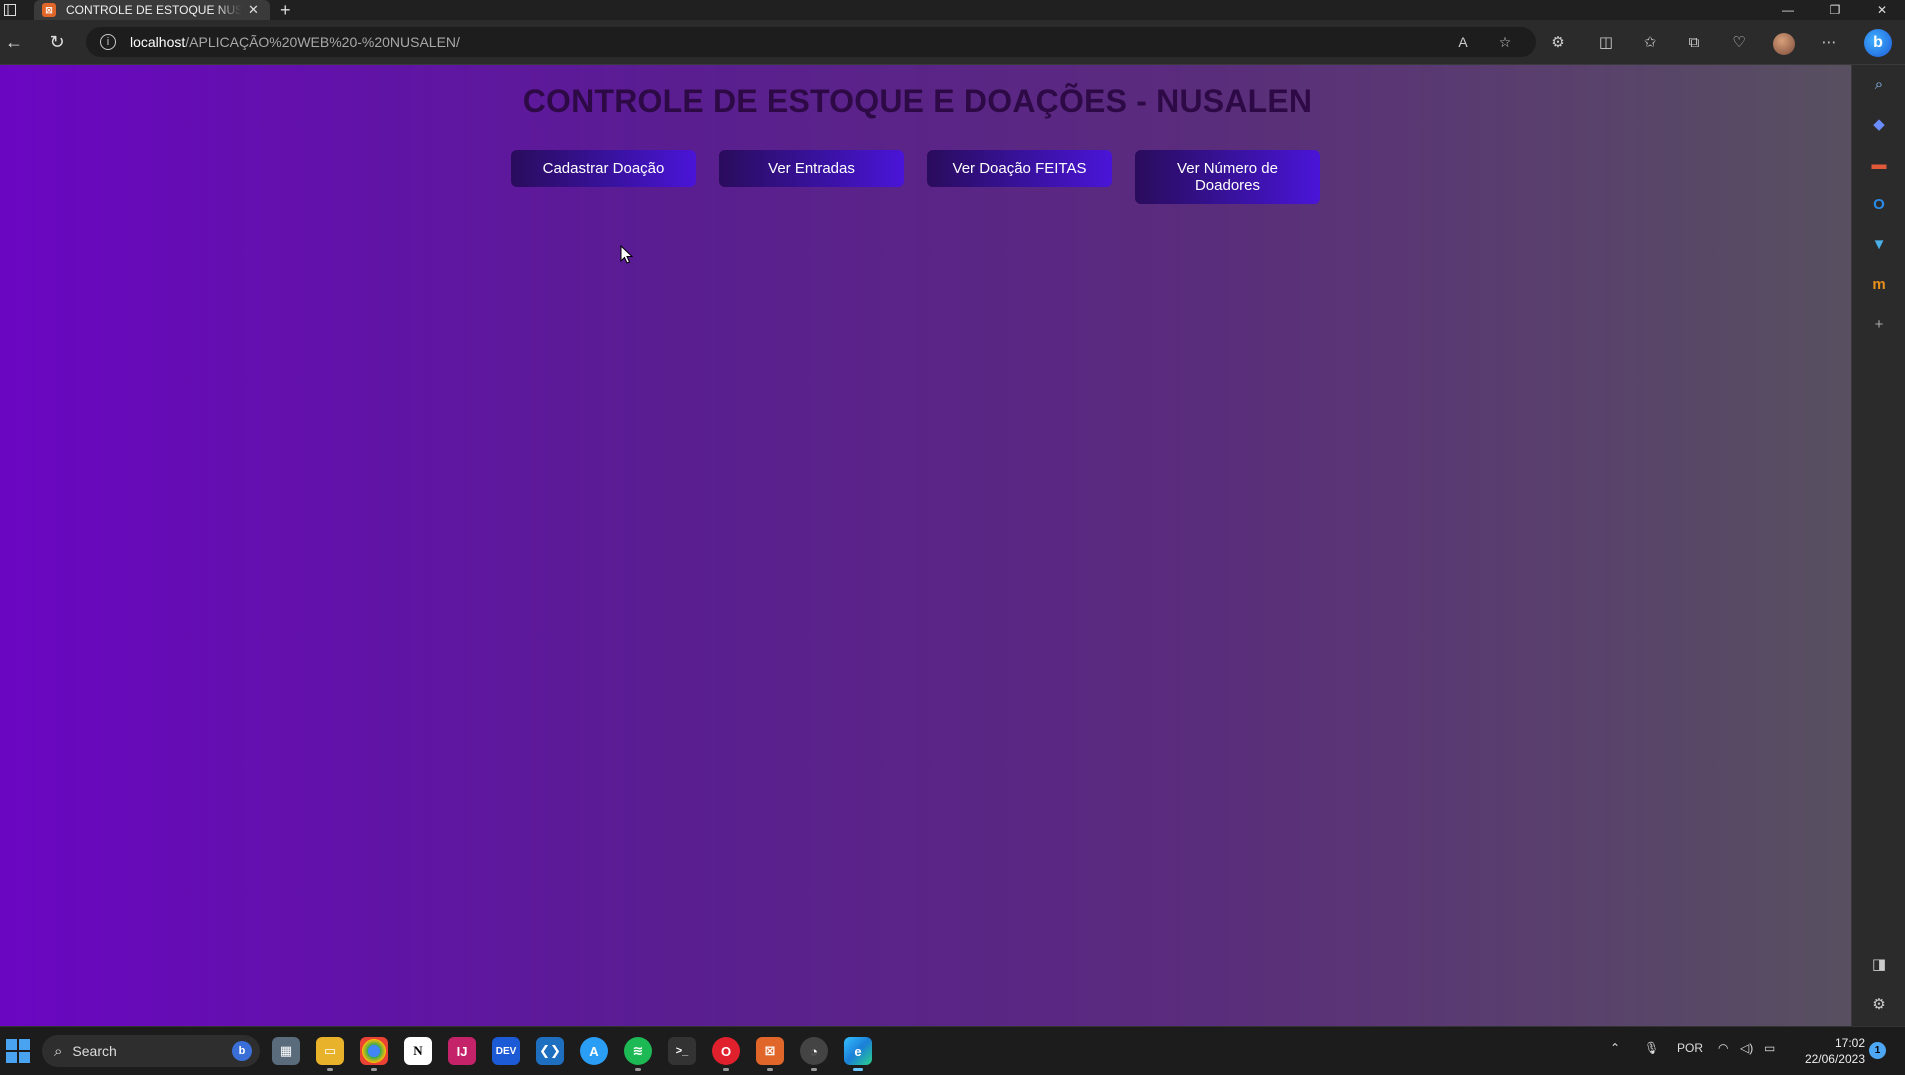  What do you see at coordinates (286, 1051) in the screenshot?
I see `calculator-icon: ▦` at bounding box center [286, 1051].